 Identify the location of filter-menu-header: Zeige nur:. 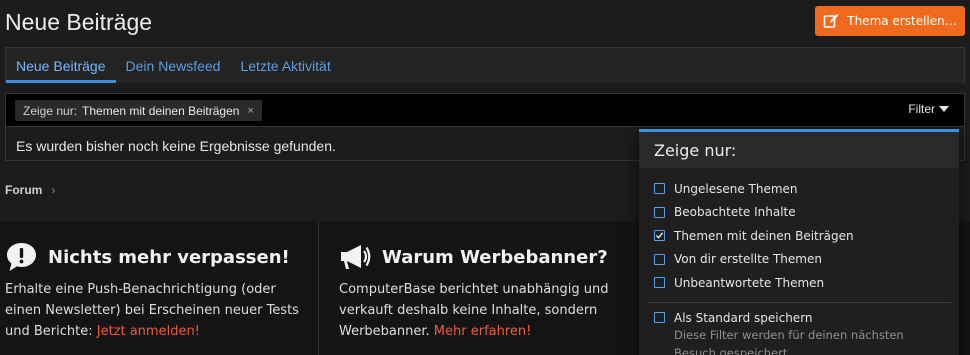
(799, 150).